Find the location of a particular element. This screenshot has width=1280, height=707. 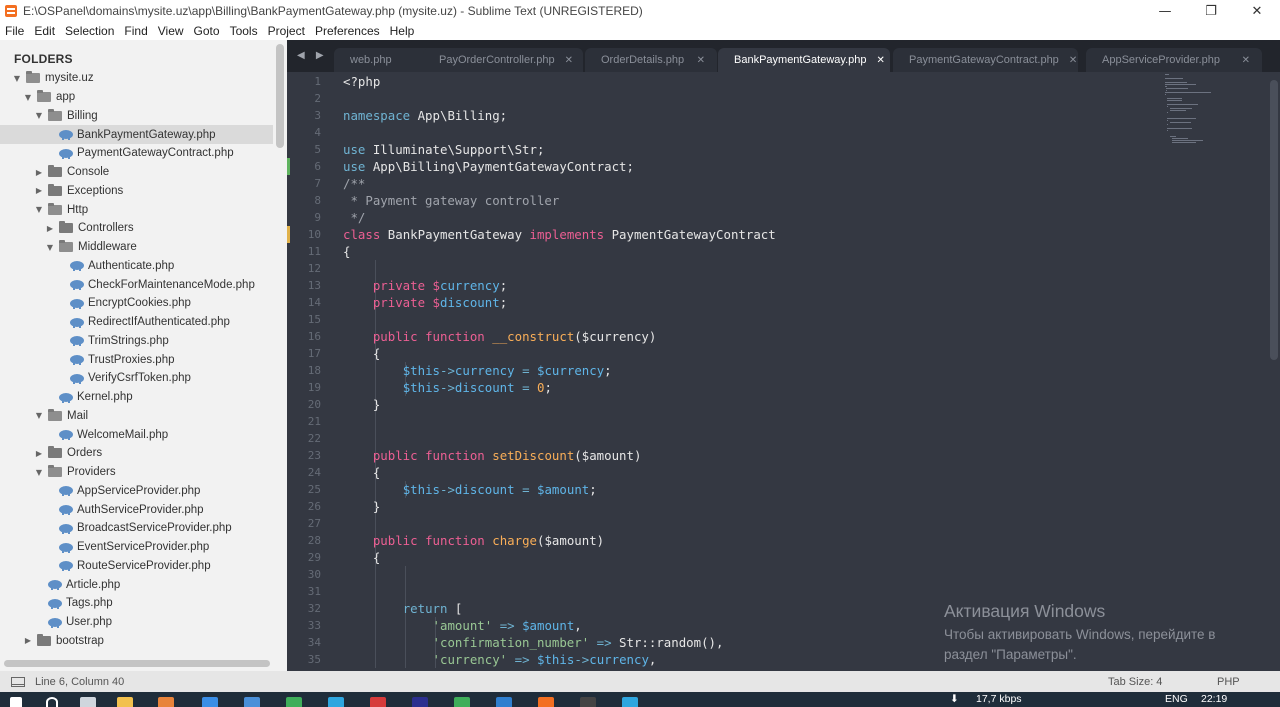

tree-folder: ▼ Mail is located at coordinates (136, 416).